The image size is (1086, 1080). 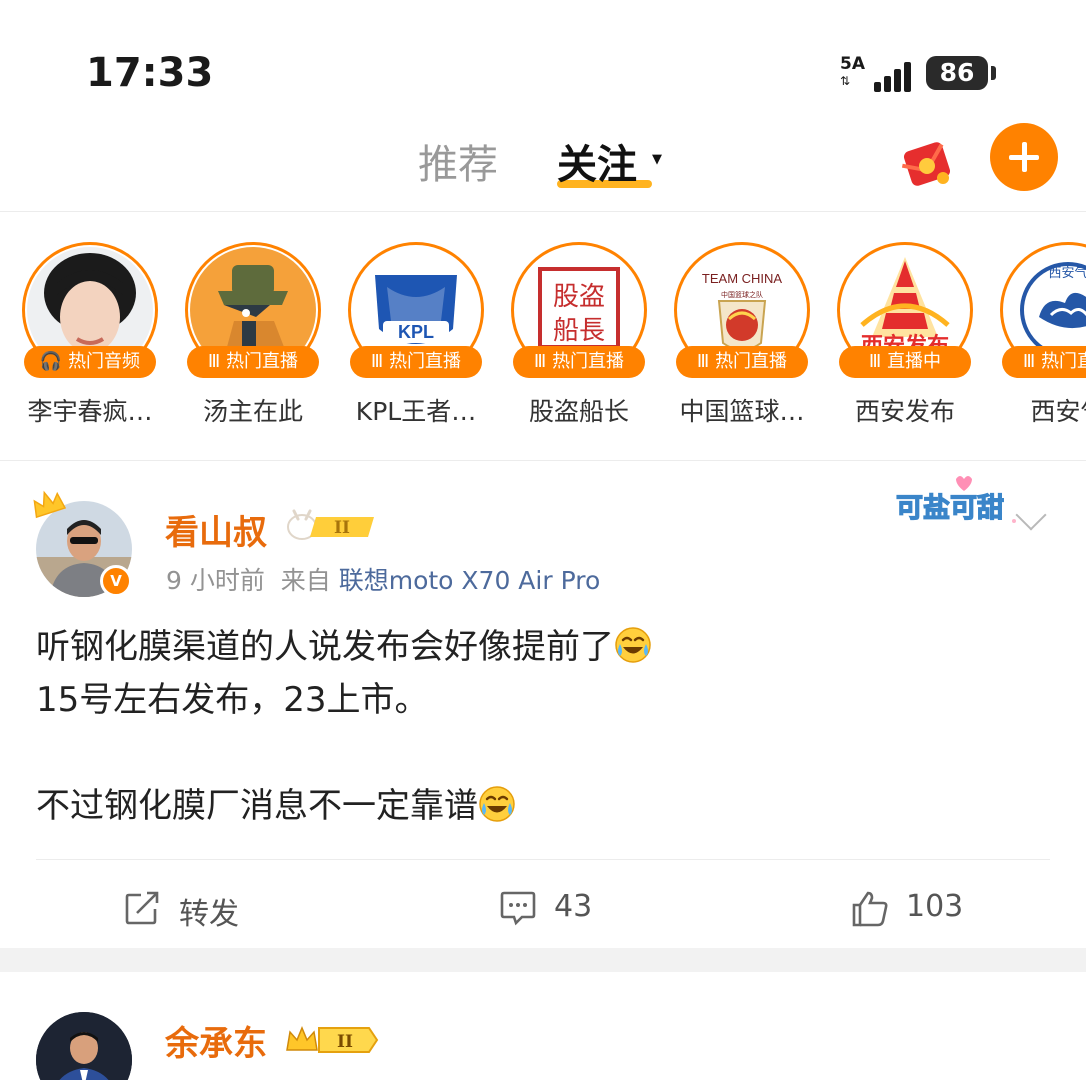 What do you see at coordinates (935, 906) in the screenshot?
I see `like-count: 103` at bounding box center [935, 906].